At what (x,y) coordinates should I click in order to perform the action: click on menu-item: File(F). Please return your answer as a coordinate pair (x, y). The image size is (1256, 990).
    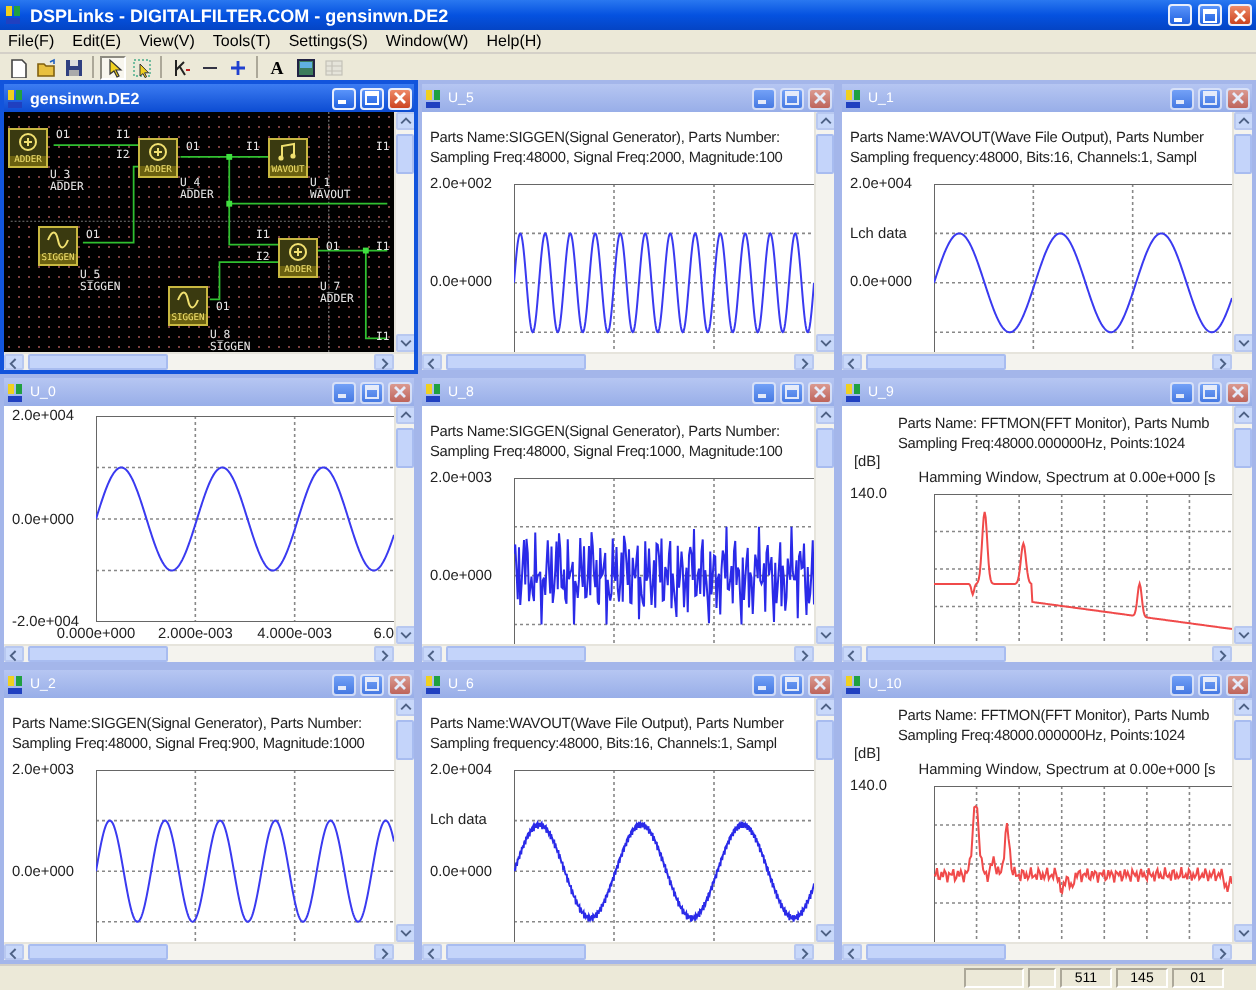
    Looking at the image, I should click on (31, 41).